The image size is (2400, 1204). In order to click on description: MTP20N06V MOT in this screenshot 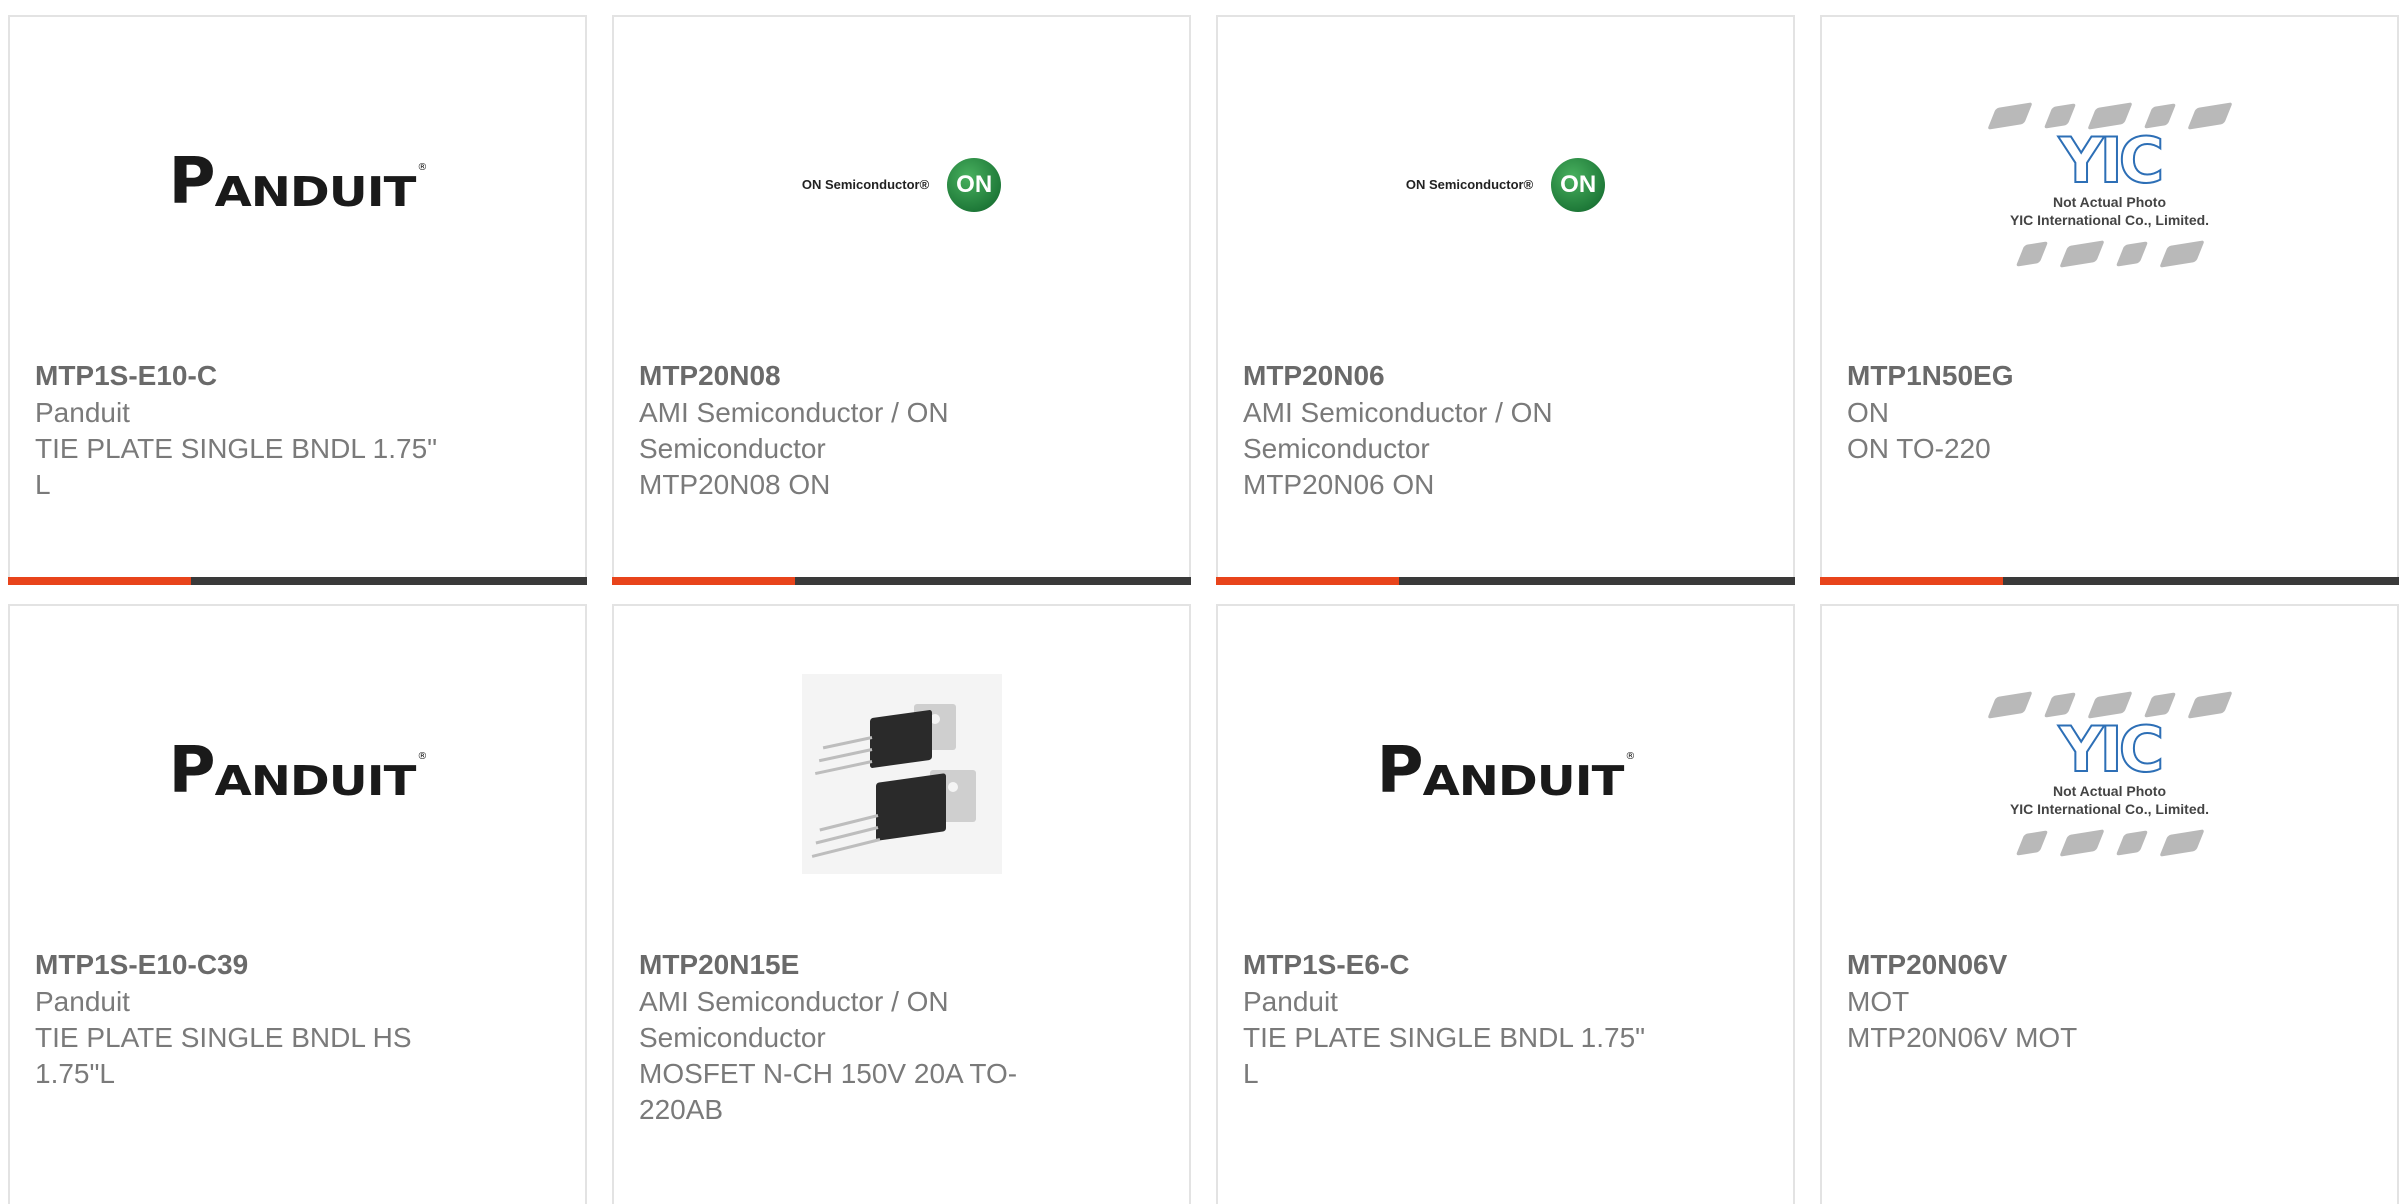, I will do `click(1962, 1037)`.